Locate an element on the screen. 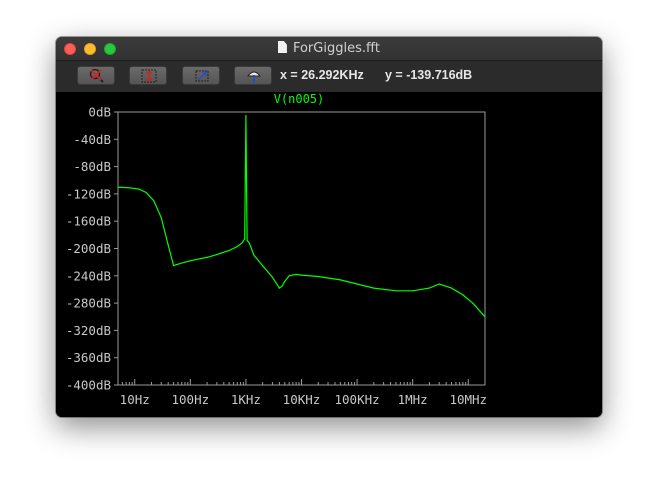  x-tick-label: 1MHz is located at coordinates (413, 399).